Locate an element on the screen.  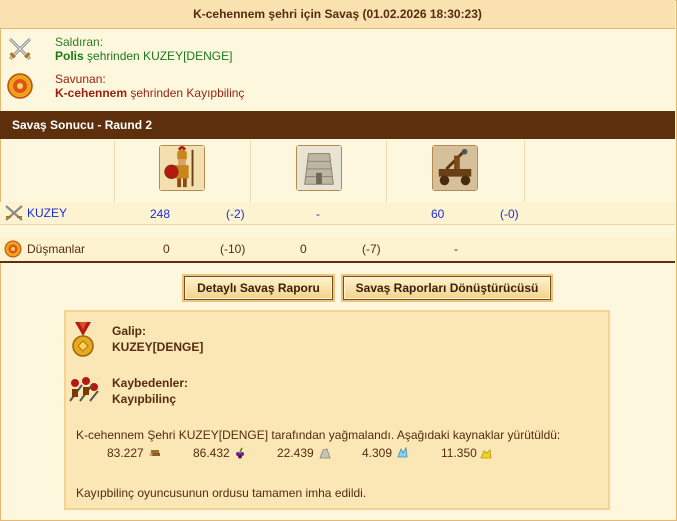
row-enemies-wall: 0 is located at coordinates (303, 249).